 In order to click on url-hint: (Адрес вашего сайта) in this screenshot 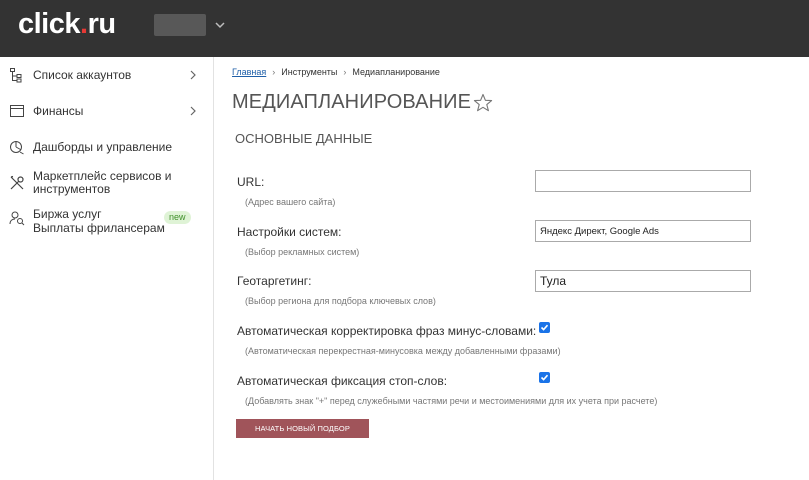, I will do `click(290, 202)`.